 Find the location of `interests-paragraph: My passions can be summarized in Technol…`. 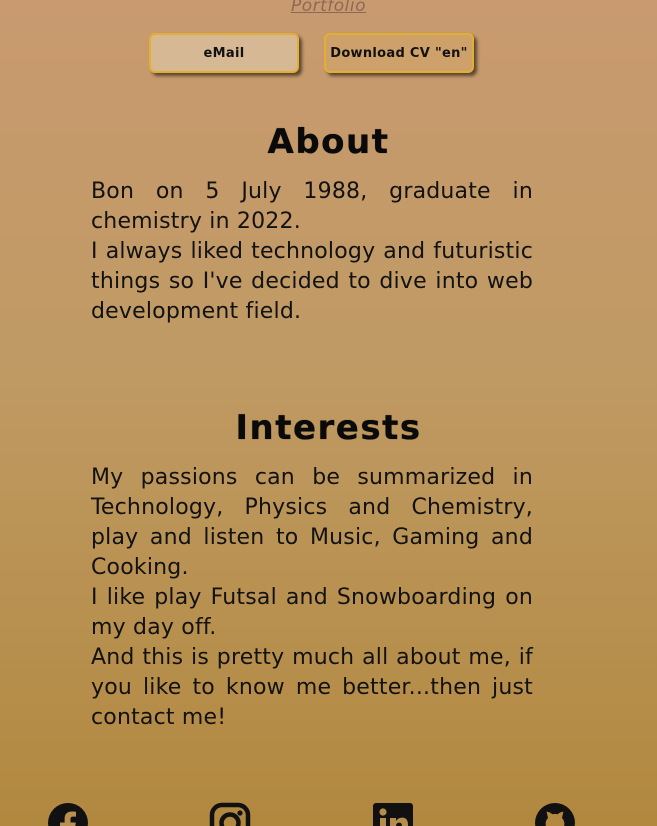

interests-paragraph: My passions can be summarized in Technol… is located at coordinates (312, 522).